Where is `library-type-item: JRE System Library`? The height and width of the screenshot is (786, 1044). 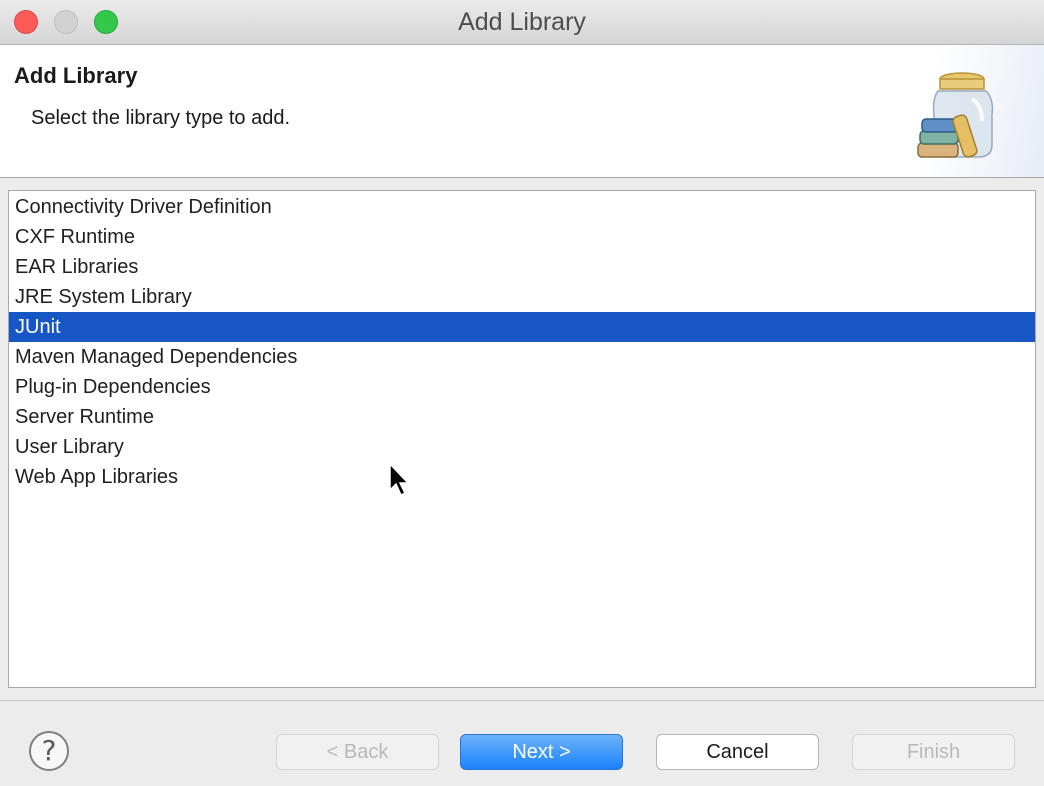 library-type-item: JRE System Library is located at coordinates (522, 297).